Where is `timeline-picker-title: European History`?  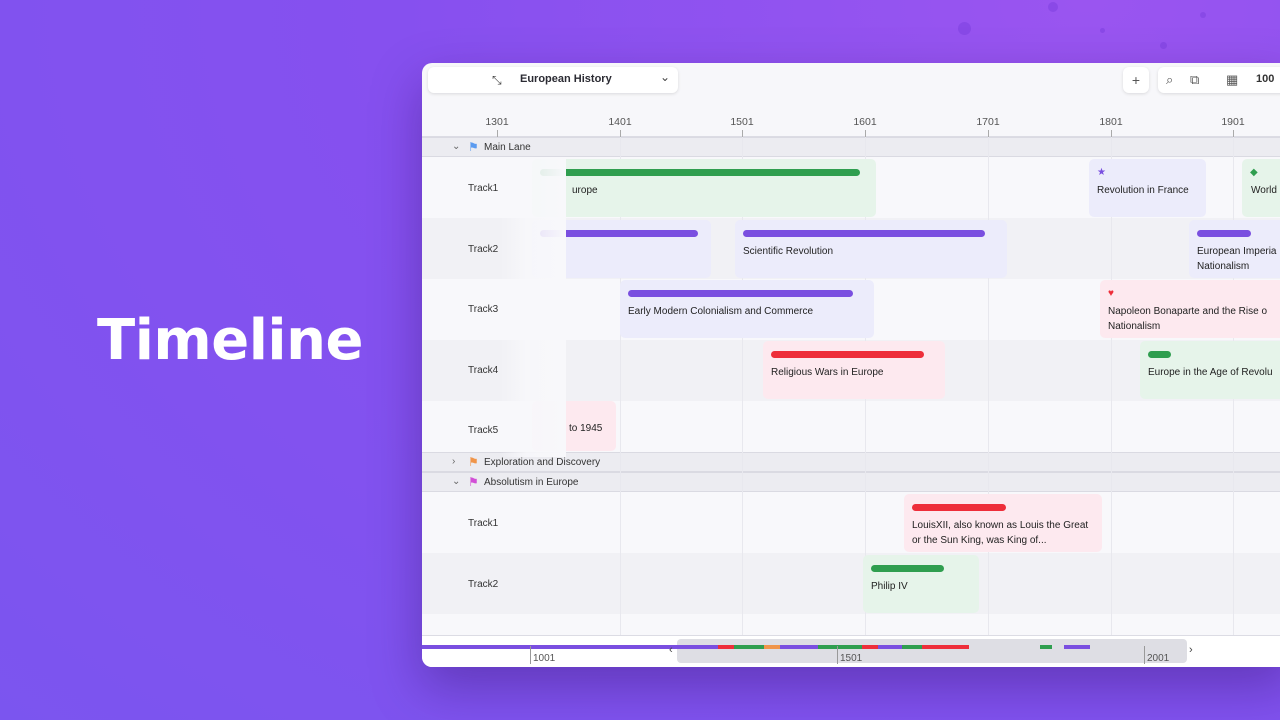 timeline-picker-title: European History is located at coordinates (566, 79).